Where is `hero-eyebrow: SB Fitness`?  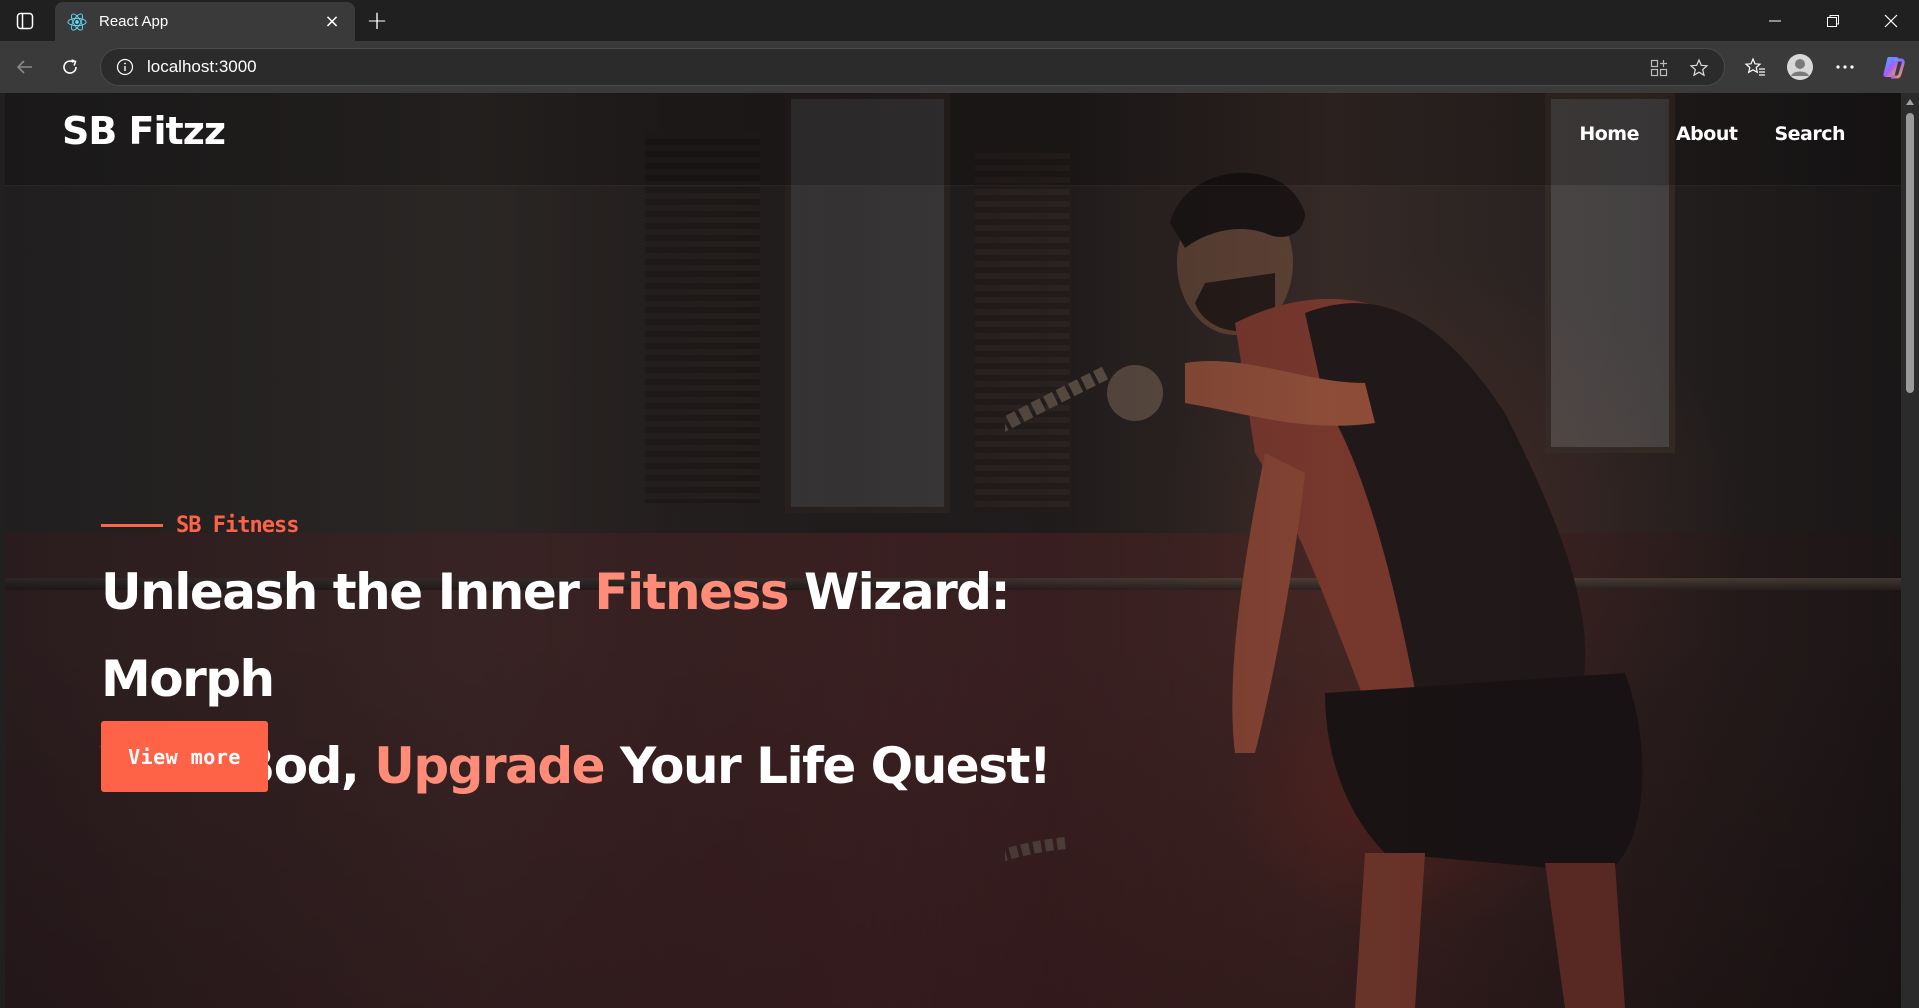
hero-eyebrow: SB Fitness is located at coordinates (200, 525).